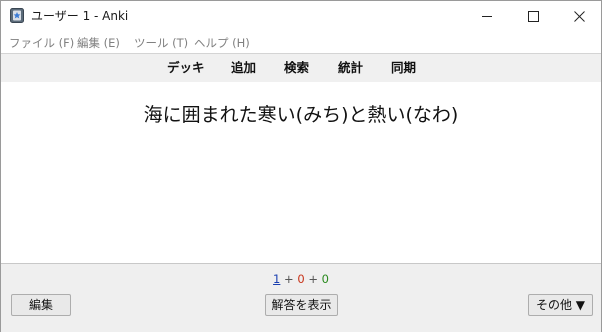  I want to click on menu-edit: 編集 (E), so click(98, 43).